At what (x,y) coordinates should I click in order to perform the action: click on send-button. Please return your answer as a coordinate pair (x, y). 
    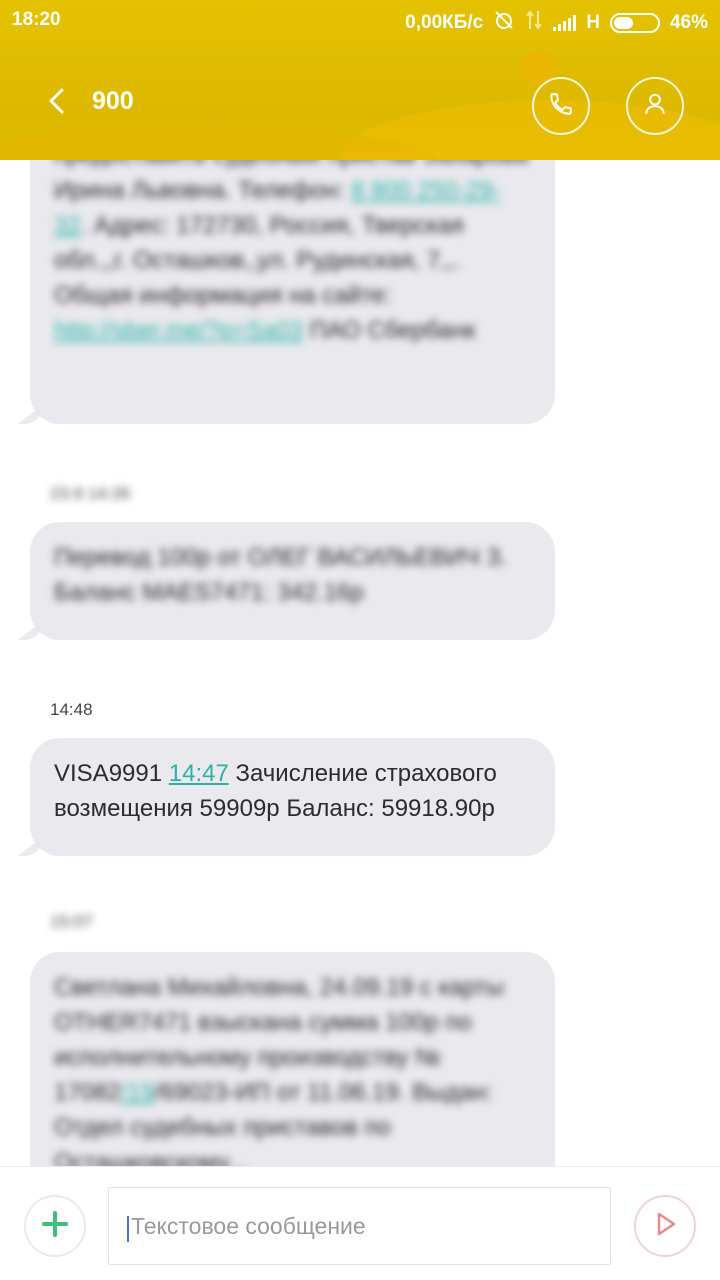
    Looking at the image, I should click on (665, 1226).